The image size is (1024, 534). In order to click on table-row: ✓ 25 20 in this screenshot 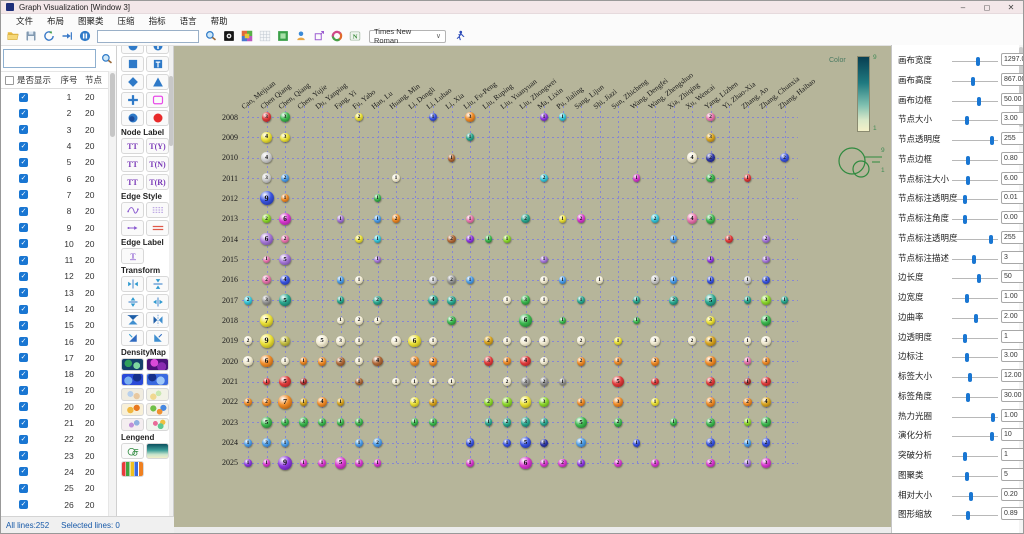, I will do `click(55, 488)`.